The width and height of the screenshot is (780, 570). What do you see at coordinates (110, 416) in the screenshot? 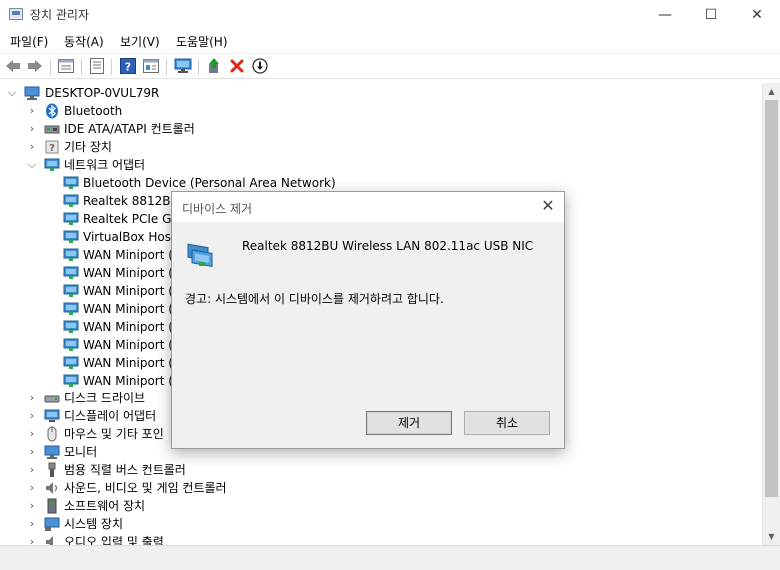
I see `tree-item-label: 디스플레이 어댑터` at bounding box center [110, 416].